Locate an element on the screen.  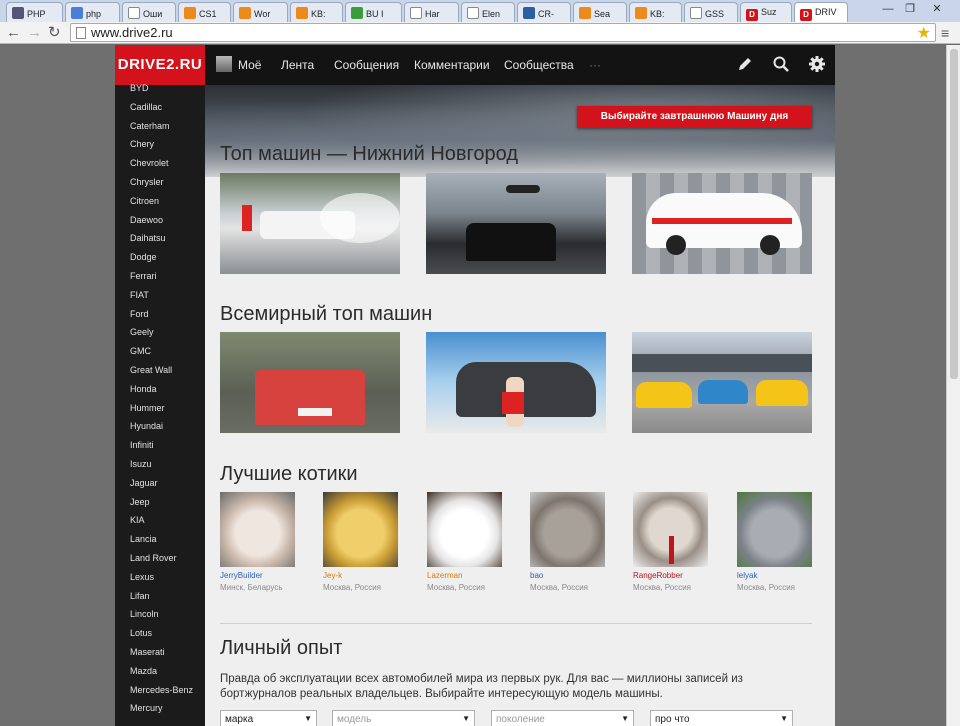
browser-tab: D Suz is located at coordinates (766, 12).